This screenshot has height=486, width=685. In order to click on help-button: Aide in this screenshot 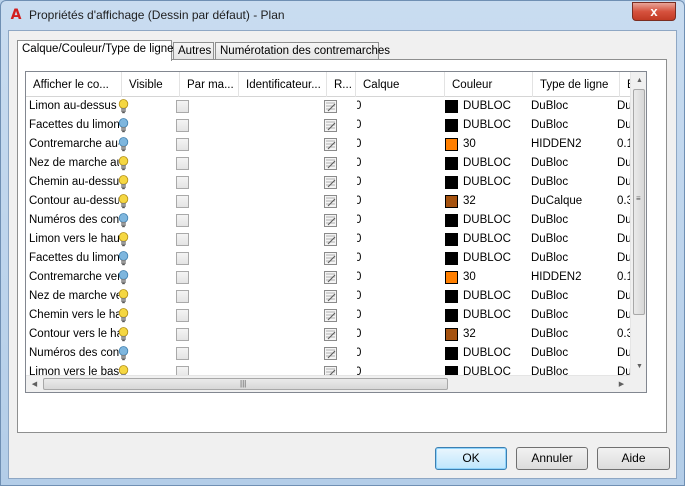, I will do `click(633, 458)`.